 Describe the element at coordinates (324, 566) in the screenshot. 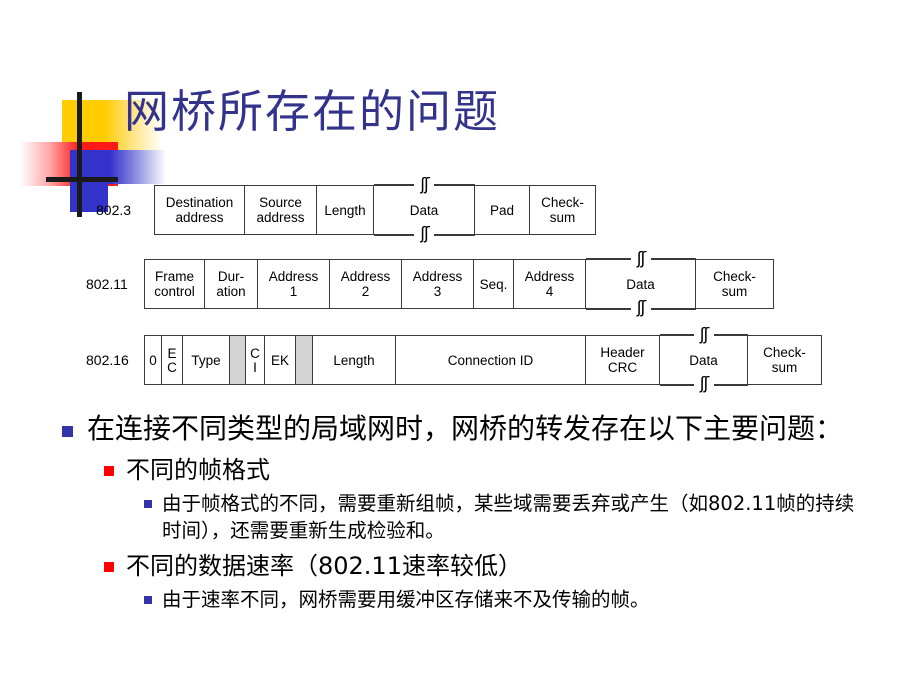

I see `bullet-level2-heading-2: 不同的数据速率（802.11速率较低）` at that location.